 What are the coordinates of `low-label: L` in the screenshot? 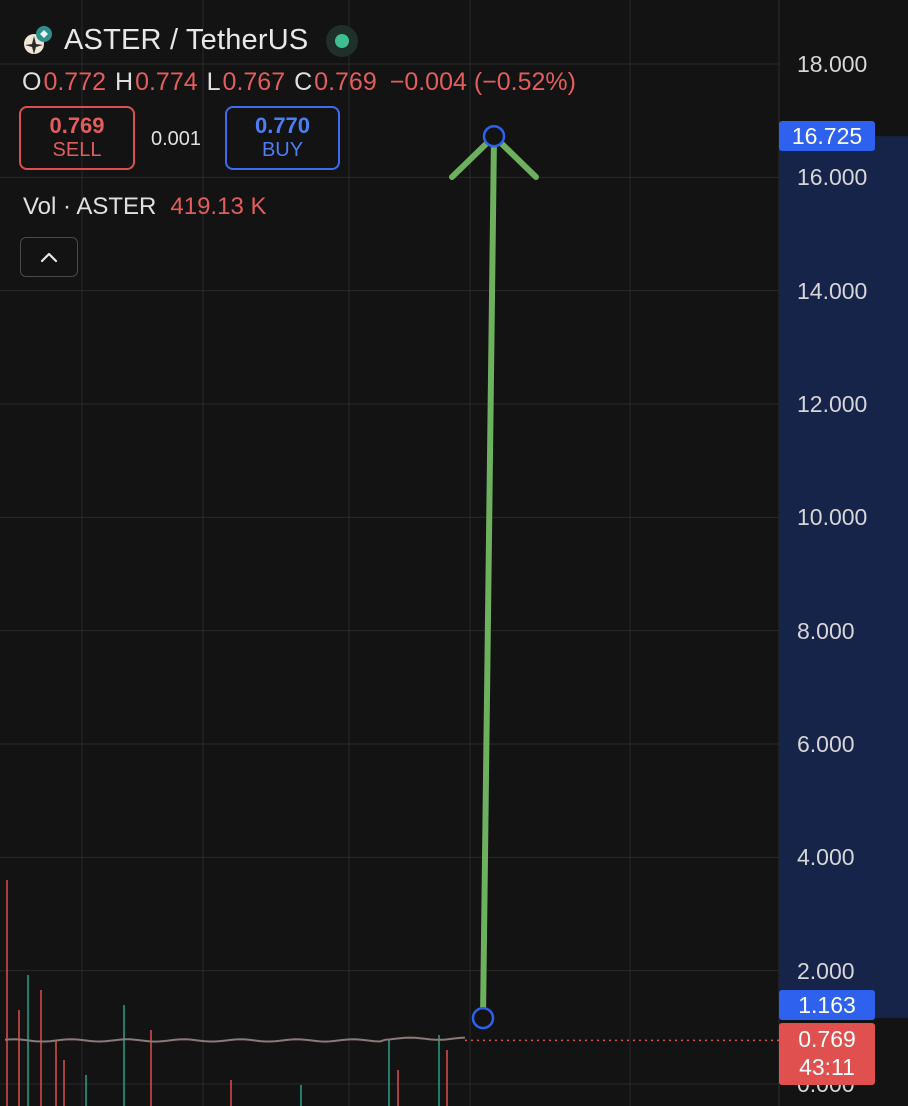 It's located at (213, 82).